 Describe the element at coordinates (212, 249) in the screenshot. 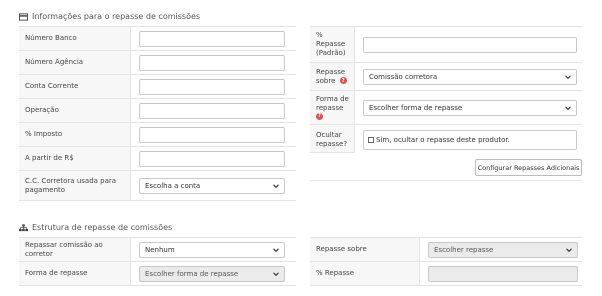

I see `repassar-comissao-select: Nenhum` at that location.